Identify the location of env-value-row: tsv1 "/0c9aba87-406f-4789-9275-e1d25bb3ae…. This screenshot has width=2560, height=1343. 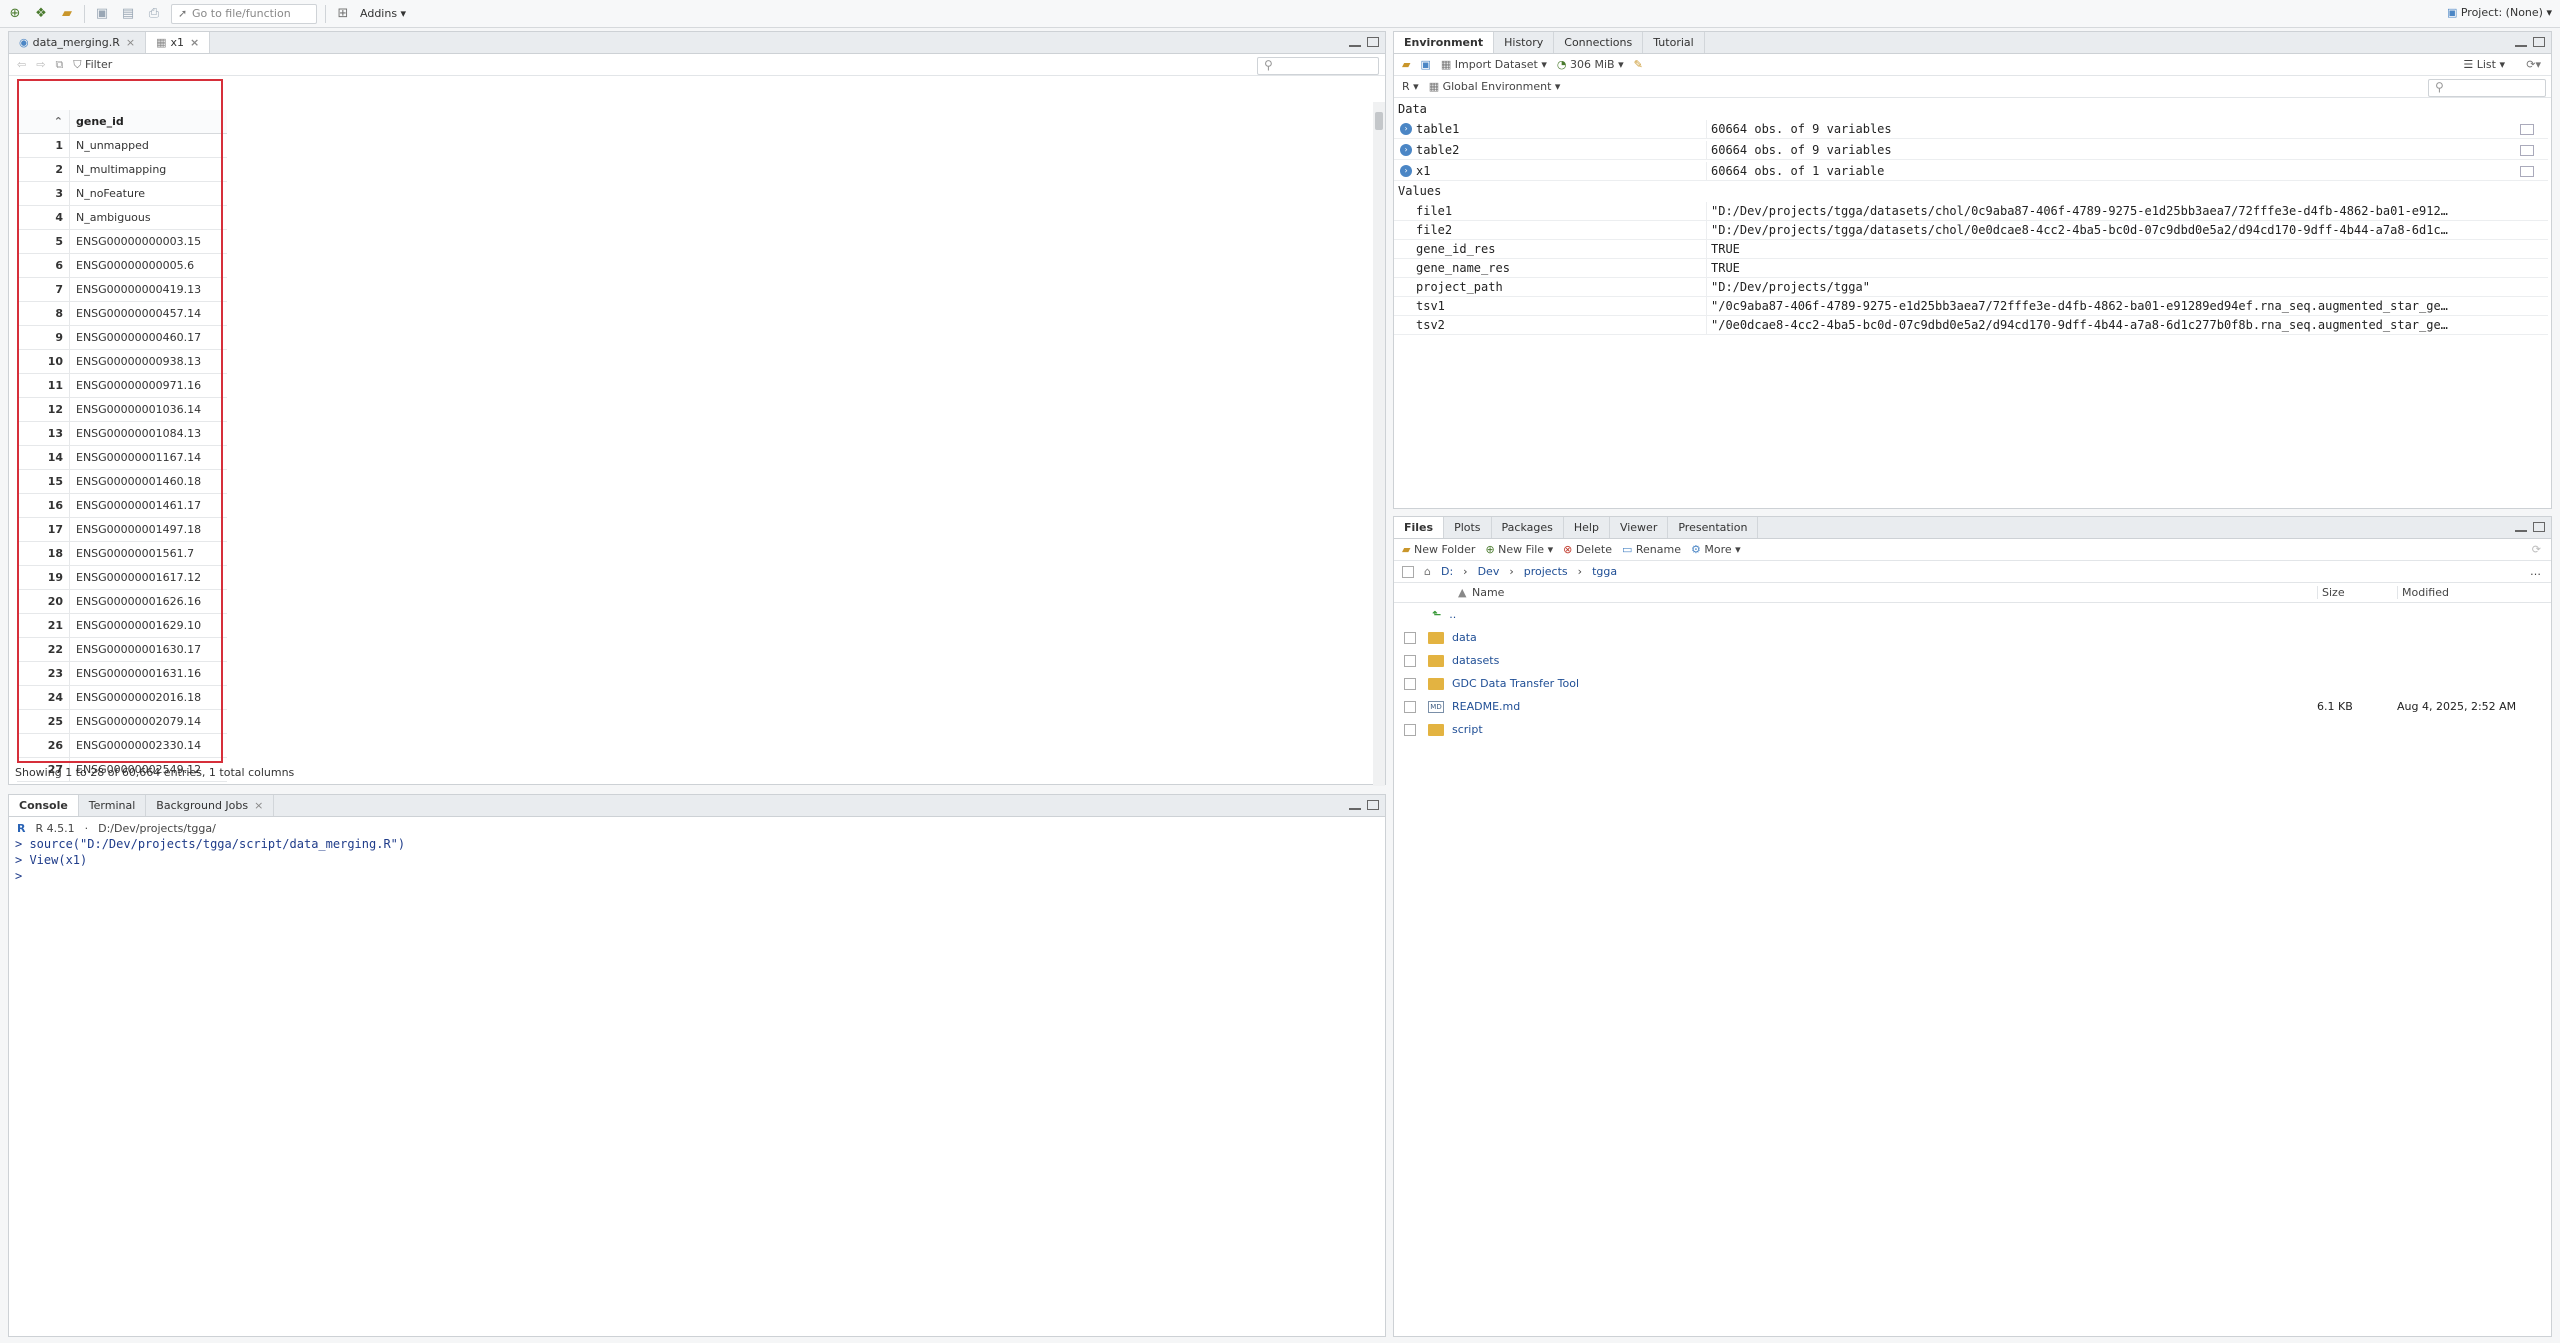
(1971, 306).